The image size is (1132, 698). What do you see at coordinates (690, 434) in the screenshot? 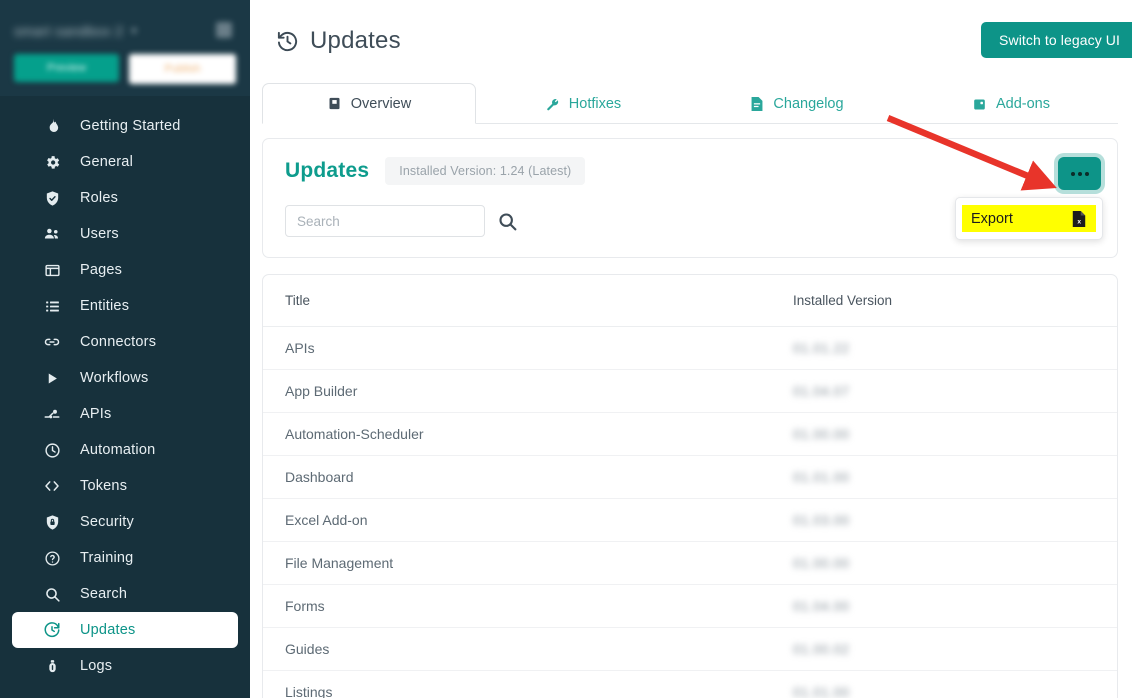
I see `table-row: Automation-Scheduler 01.00.00` at bounding box center [690, 434].